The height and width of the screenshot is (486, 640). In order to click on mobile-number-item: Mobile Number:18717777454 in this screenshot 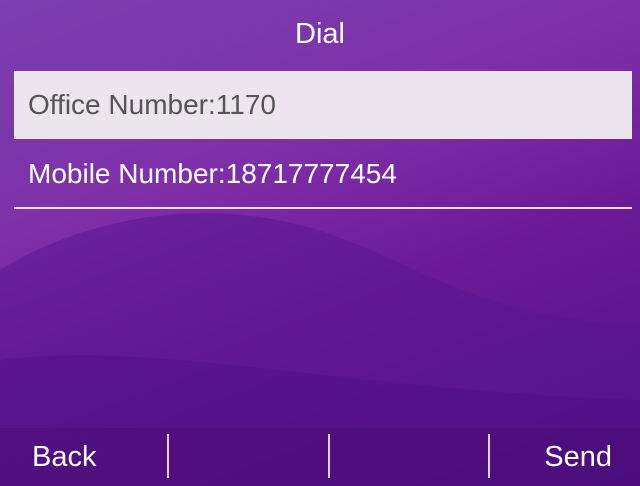, I will do `click(323, 175)`.